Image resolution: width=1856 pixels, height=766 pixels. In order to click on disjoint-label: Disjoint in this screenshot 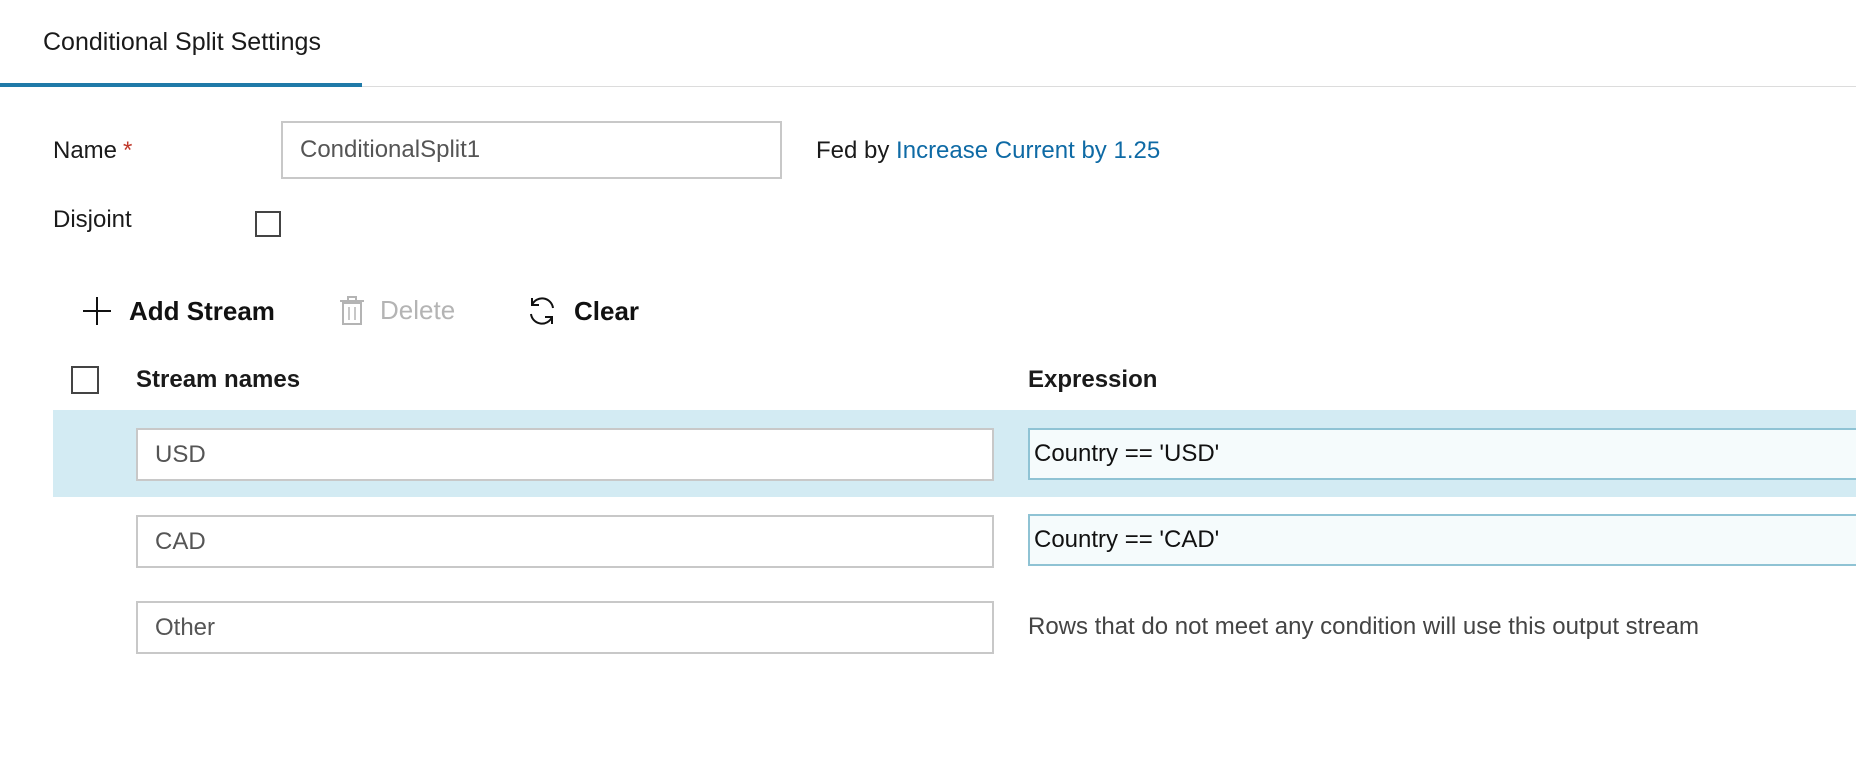, I will do `click(92, 219)`.